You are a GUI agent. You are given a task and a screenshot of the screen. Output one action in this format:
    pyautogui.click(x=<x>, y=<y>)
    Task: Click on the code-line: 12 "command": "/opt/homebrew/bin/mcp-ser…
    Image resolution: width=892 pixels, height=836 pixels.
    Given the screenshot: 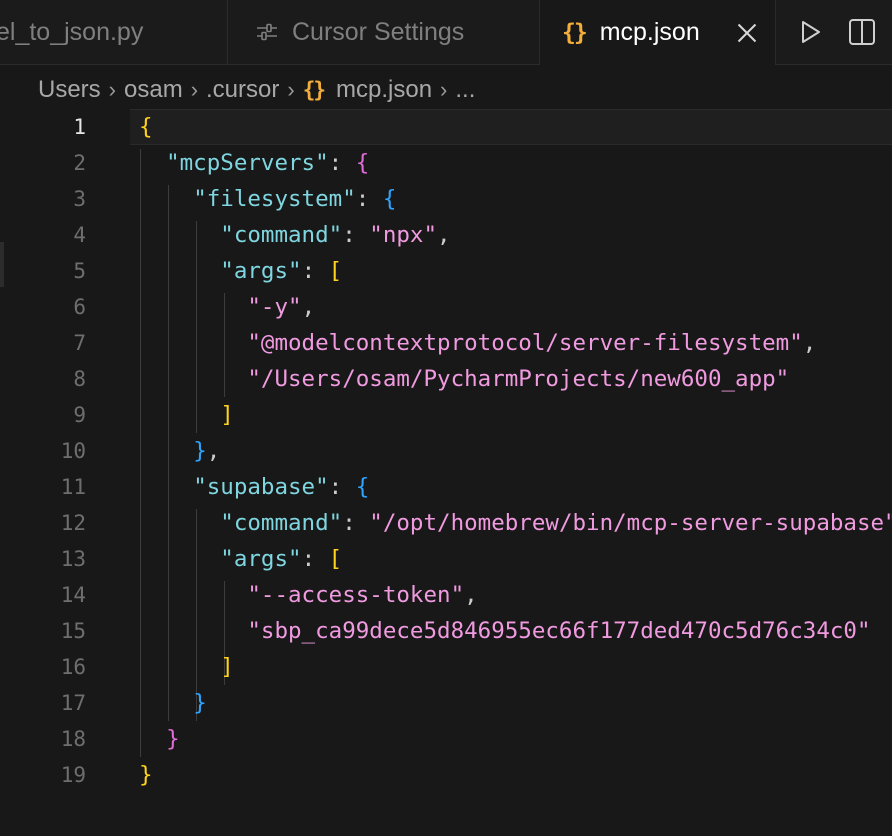 What is the action you would take?
    pyautogui.click(x=446, y=523)
    